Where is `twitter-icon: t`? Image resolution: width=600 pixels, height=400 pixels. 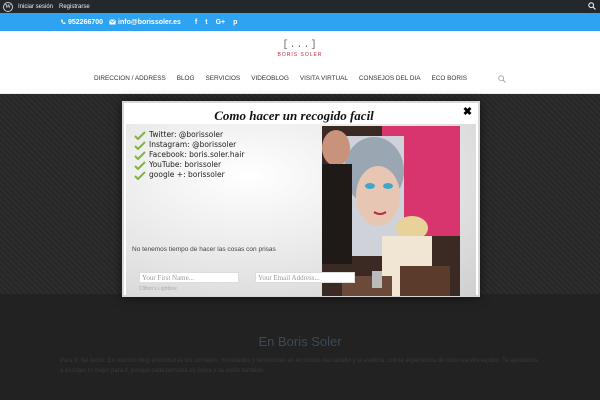 twitter-icon: t is located at coordinates (206, 22).